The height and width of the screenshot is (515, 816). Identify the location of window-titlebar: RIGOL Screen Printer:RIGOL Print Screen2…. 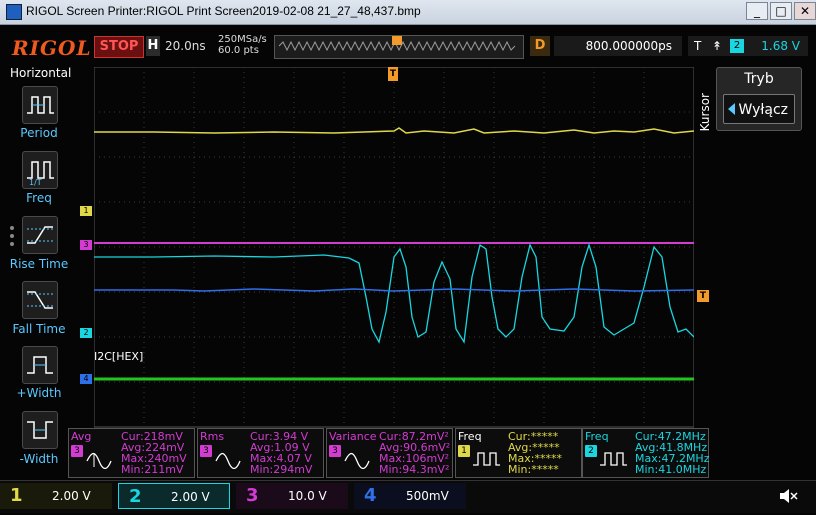
(408, 12).